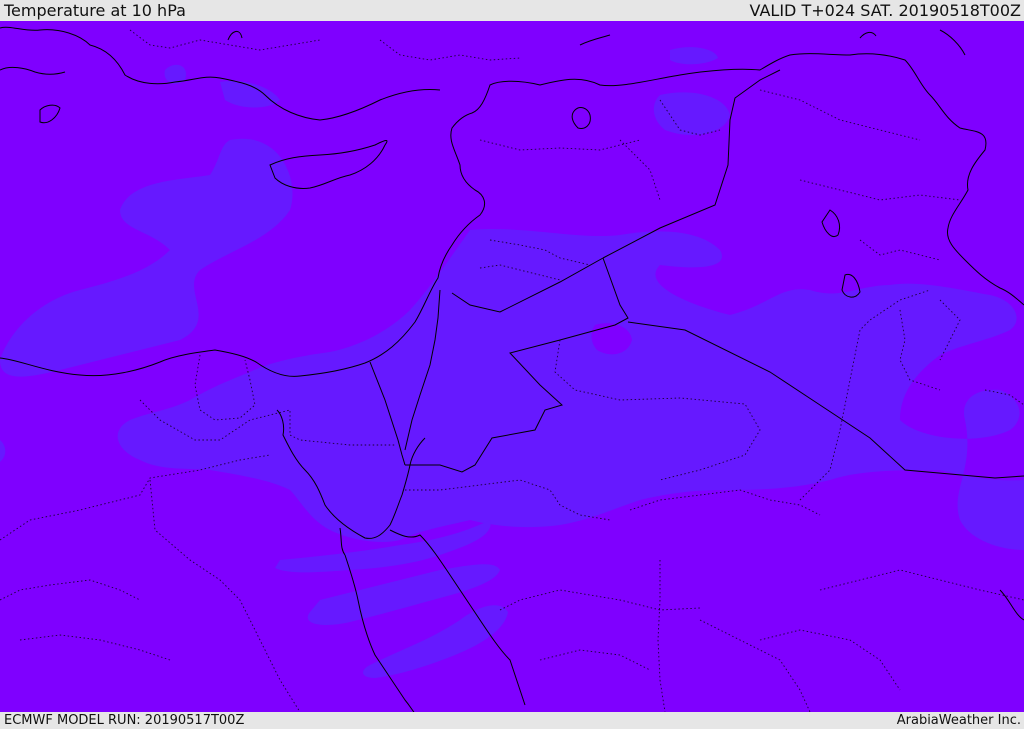 This screenshot has width=1024, height=729. Describe the element at coordinates (124, 720) in the screenshot. I see `model-run: ECMWF MODEL RUN: 20190517T00Z` at that location.